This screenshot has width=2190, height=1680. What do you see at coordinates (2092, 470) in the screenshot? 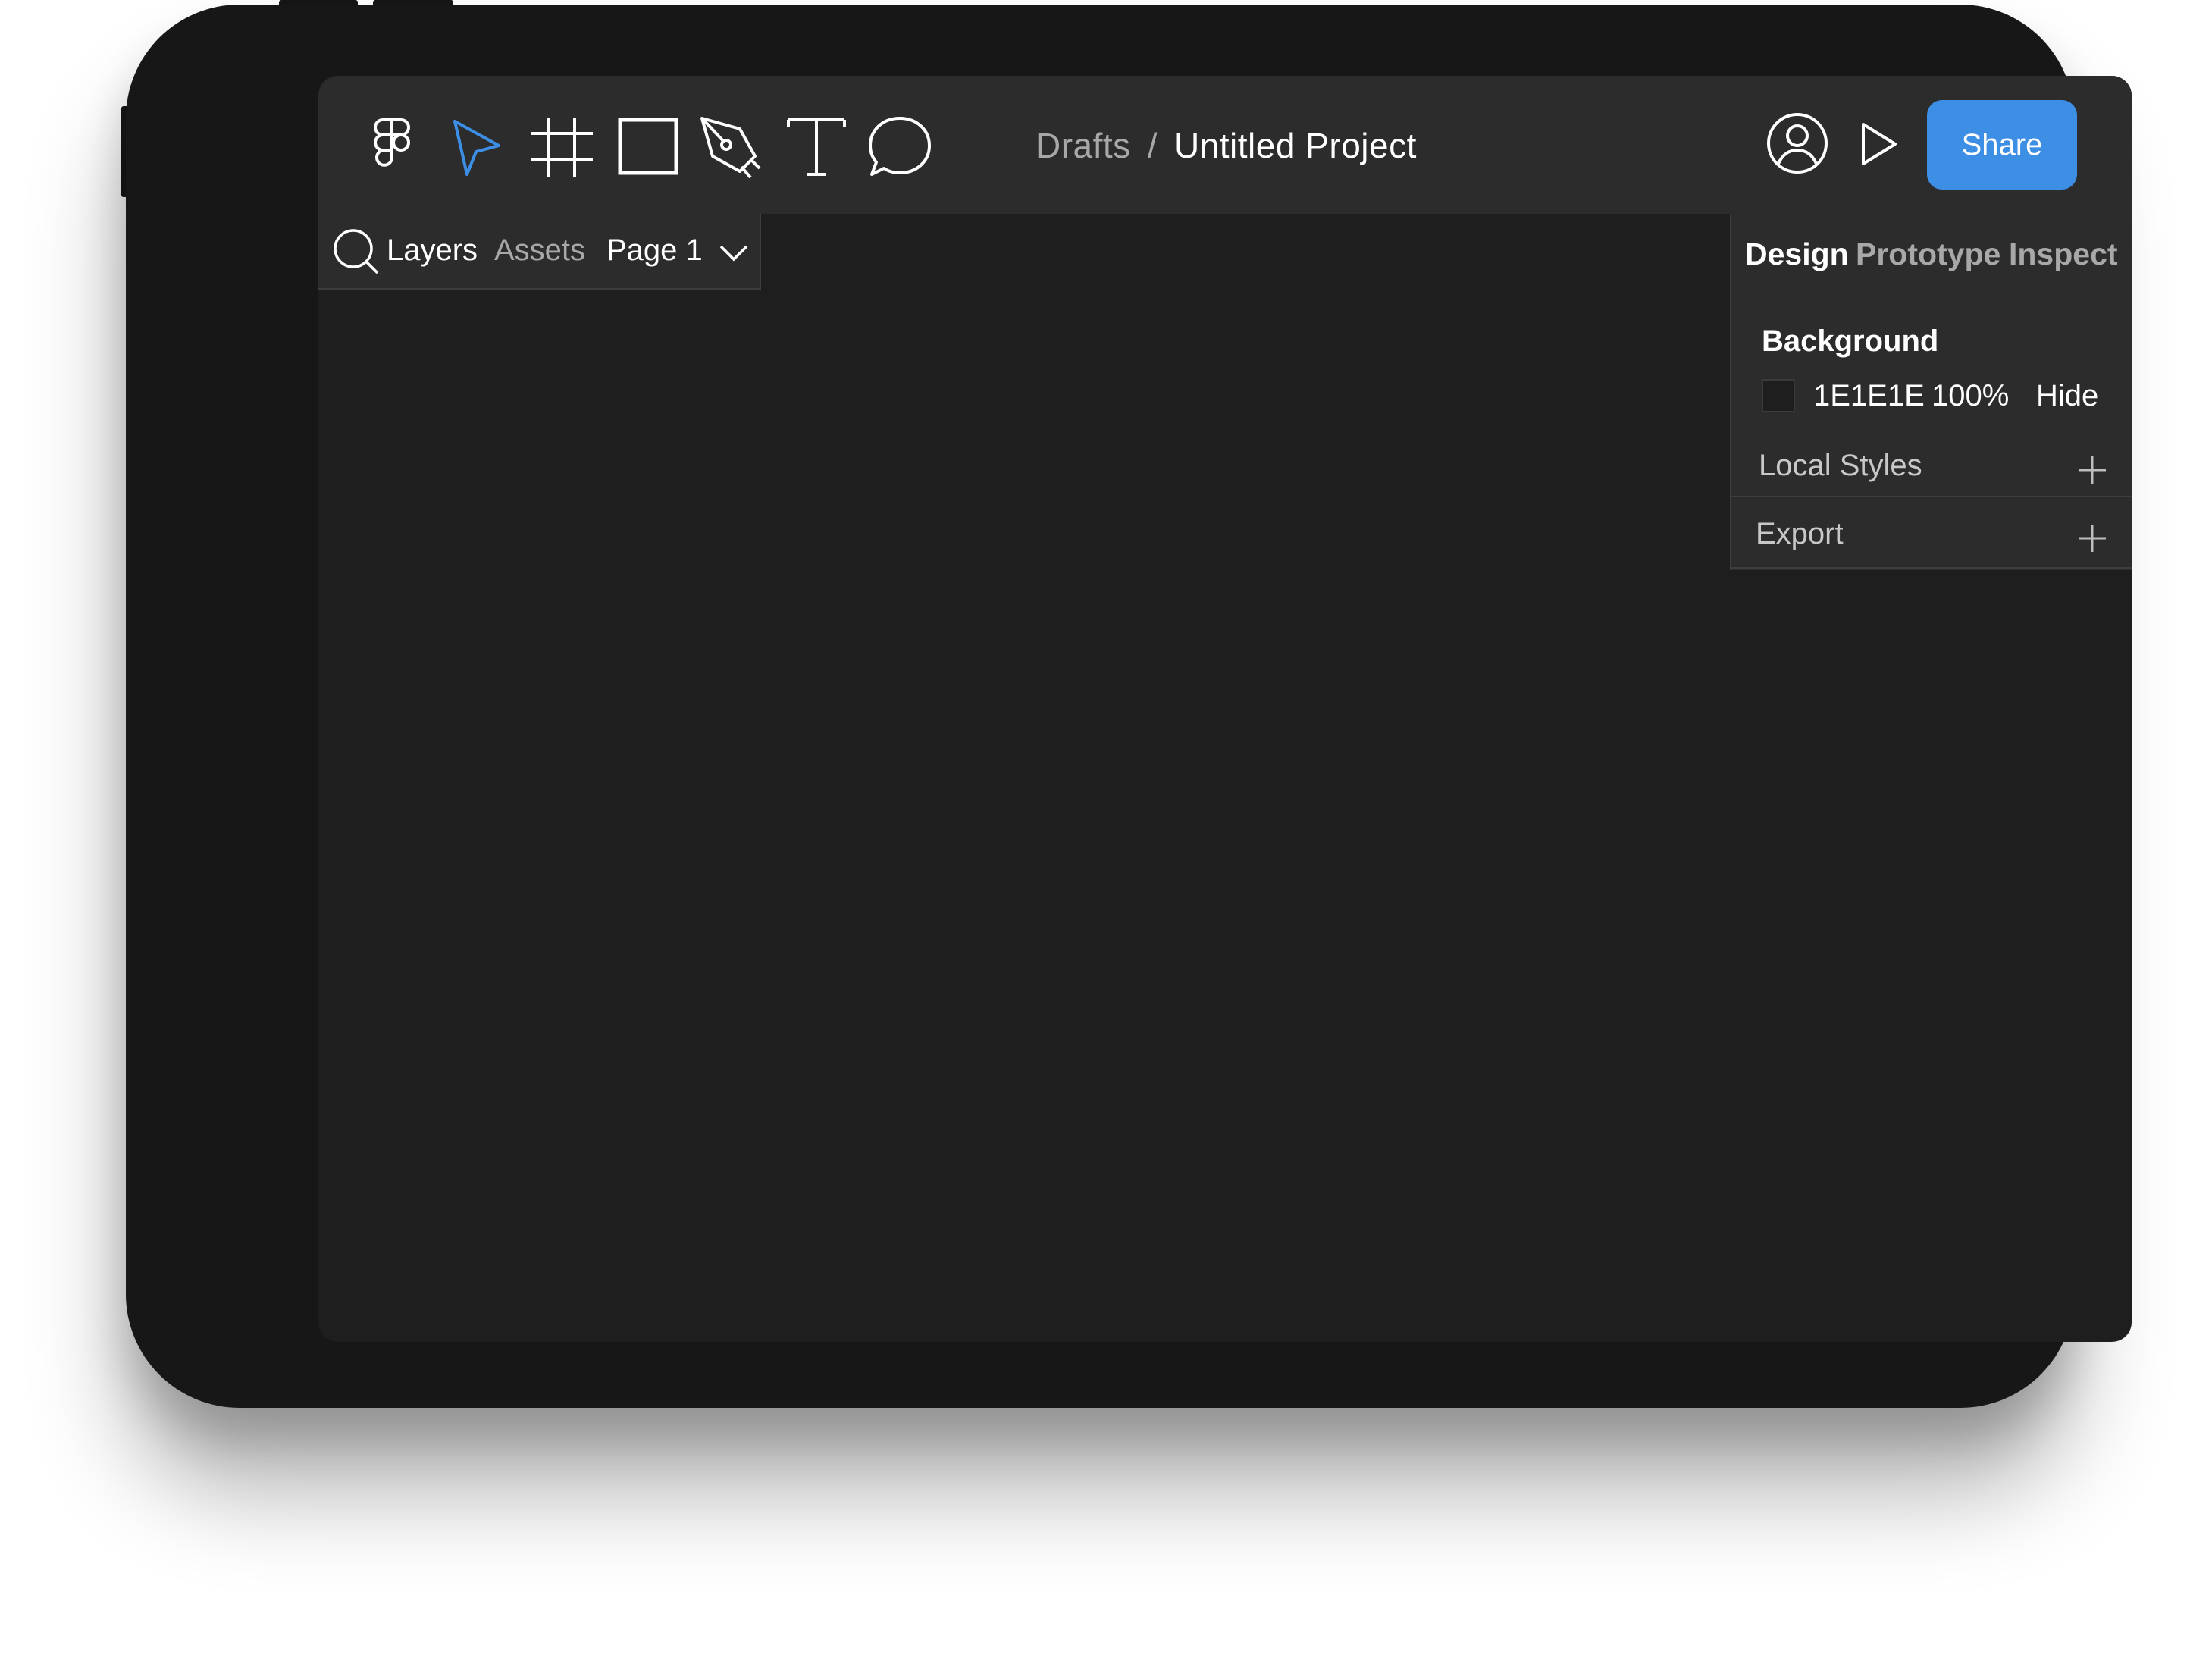
I see `add-local-style-plus-icon` at bounding box center [2092, 470].